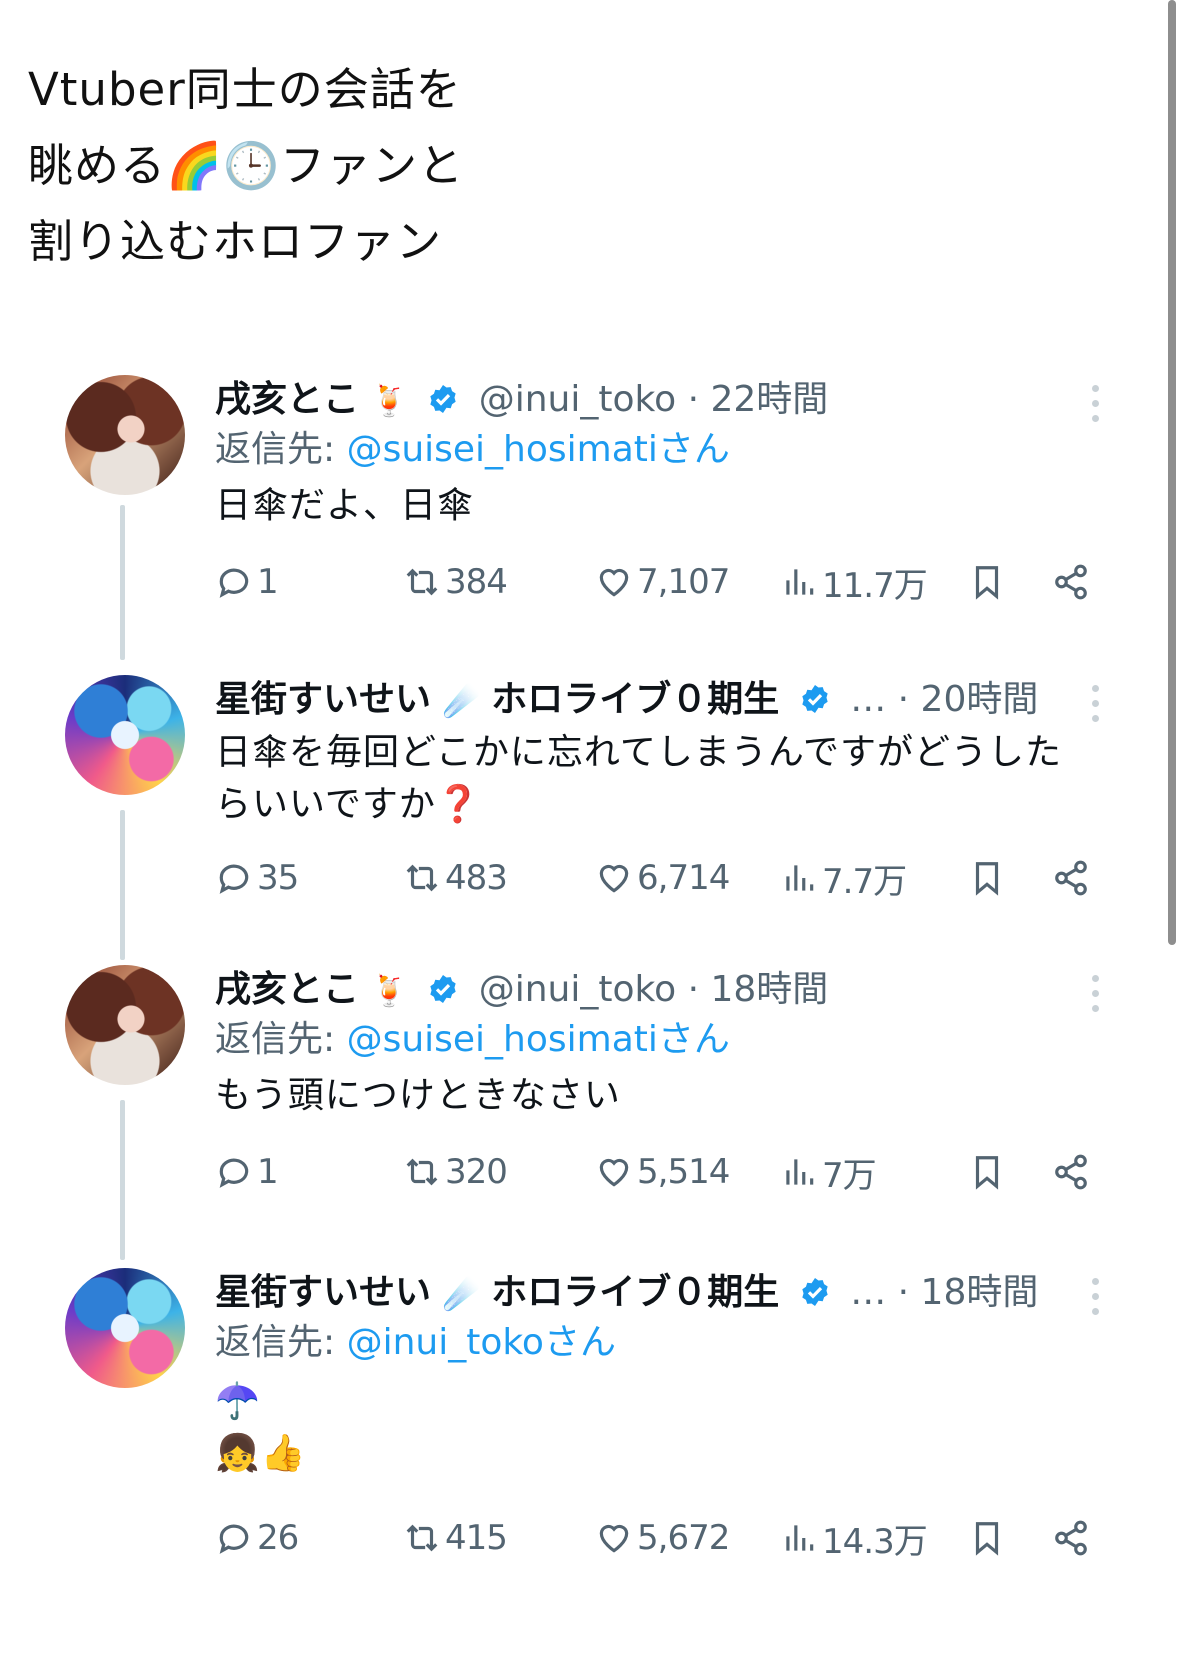  I want to click on retweet-button: 415, so click(455, 1538).